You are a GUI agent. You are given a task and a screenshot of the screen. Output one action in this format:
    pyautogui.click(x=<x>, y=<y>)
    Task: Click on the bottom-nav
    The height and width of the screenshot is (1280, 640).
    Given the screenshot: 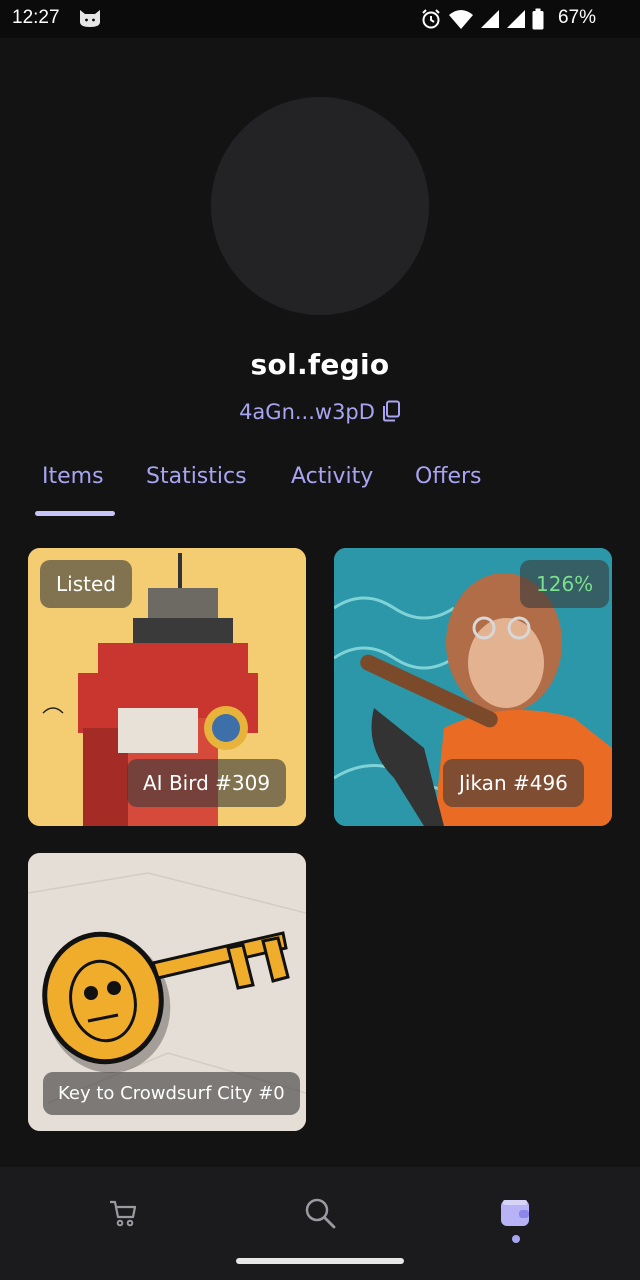 What is the action you would take?
    pyautogui.click(x=320, y=1223)
    